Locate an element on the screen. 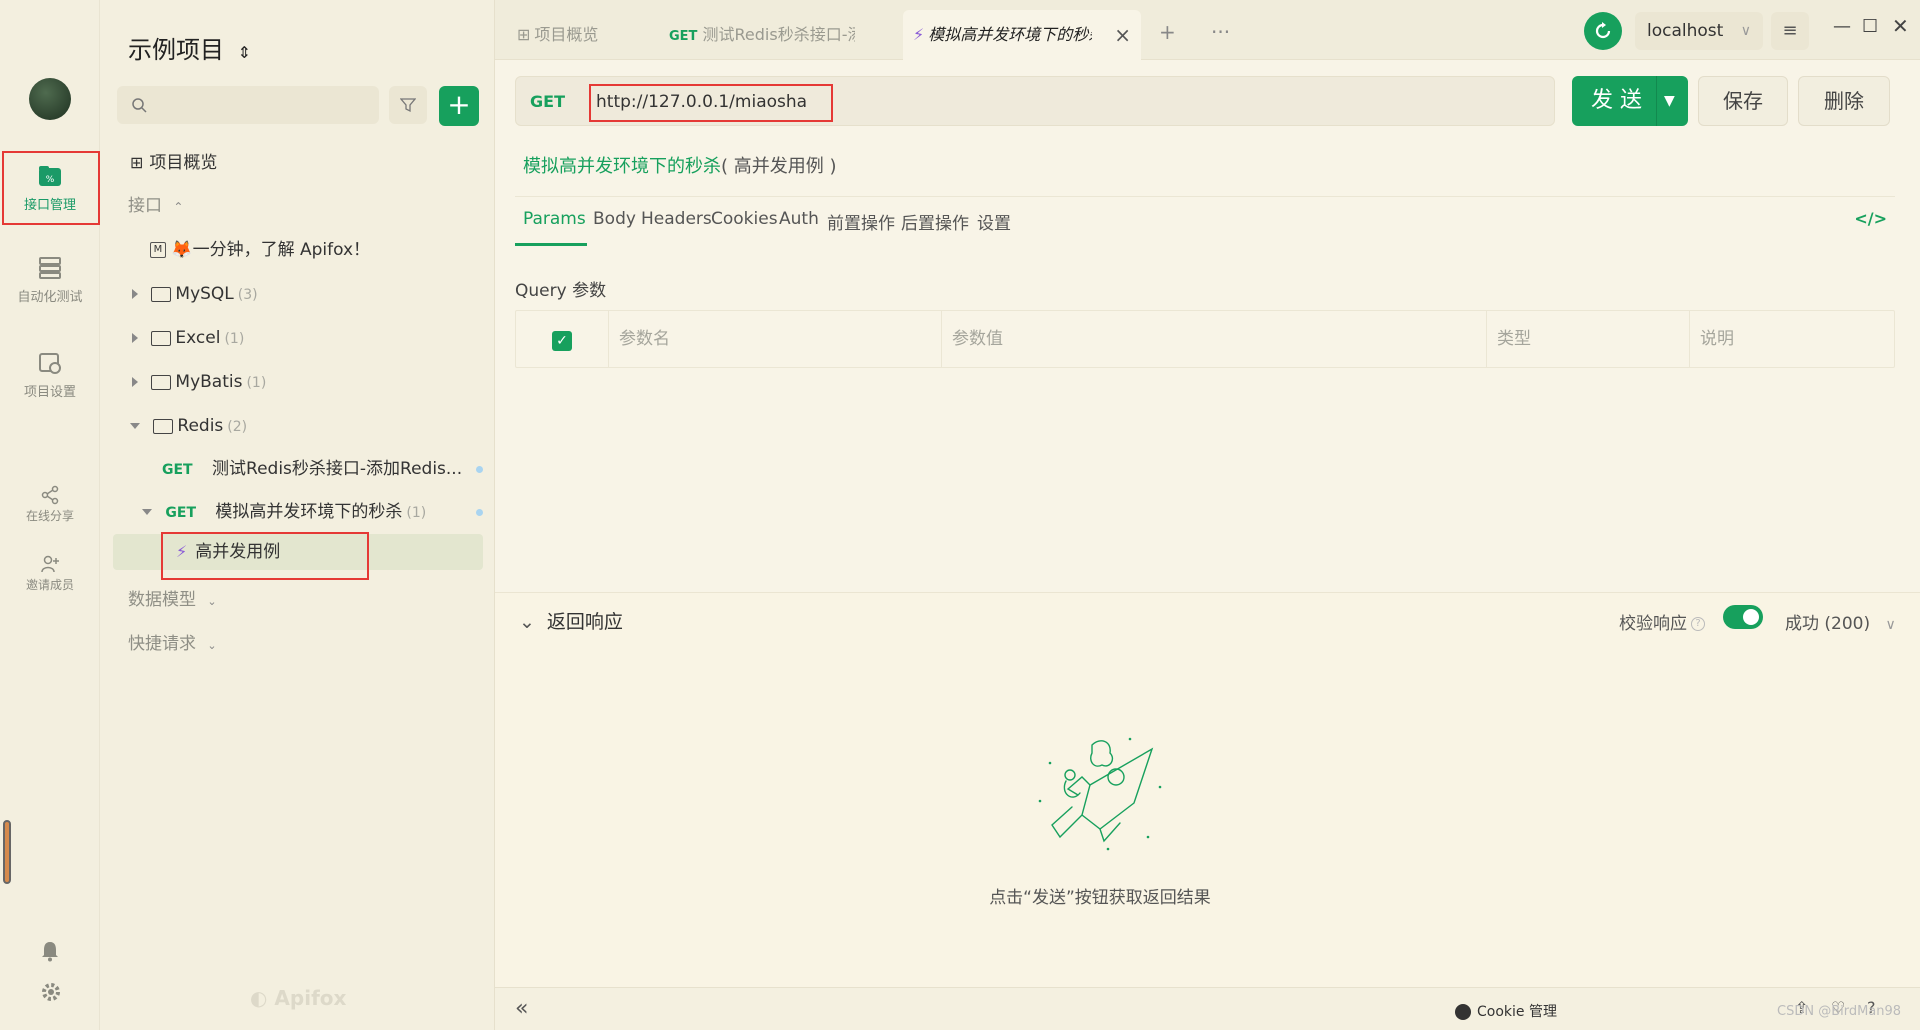  subtab-params: Params is located at coordinates (554, 219).